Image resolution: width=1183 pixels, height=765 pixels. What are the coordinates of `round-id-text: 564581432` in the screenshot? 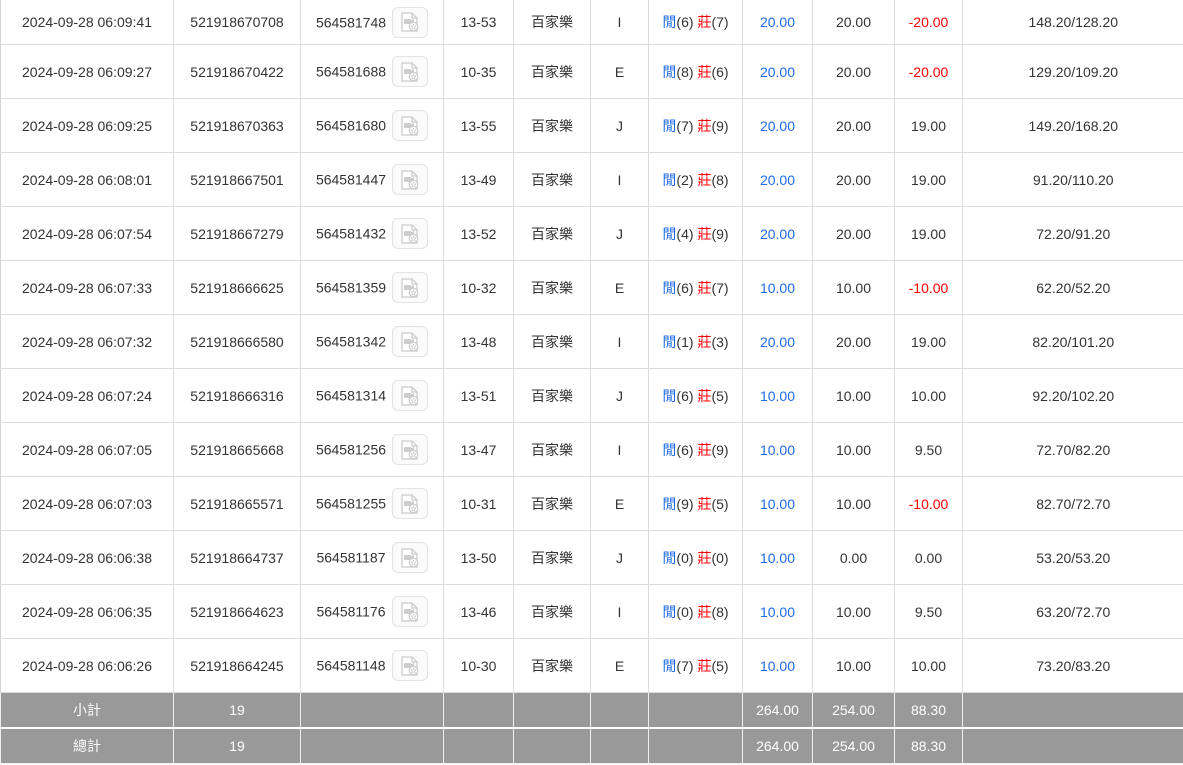 It's located at (351, 233).